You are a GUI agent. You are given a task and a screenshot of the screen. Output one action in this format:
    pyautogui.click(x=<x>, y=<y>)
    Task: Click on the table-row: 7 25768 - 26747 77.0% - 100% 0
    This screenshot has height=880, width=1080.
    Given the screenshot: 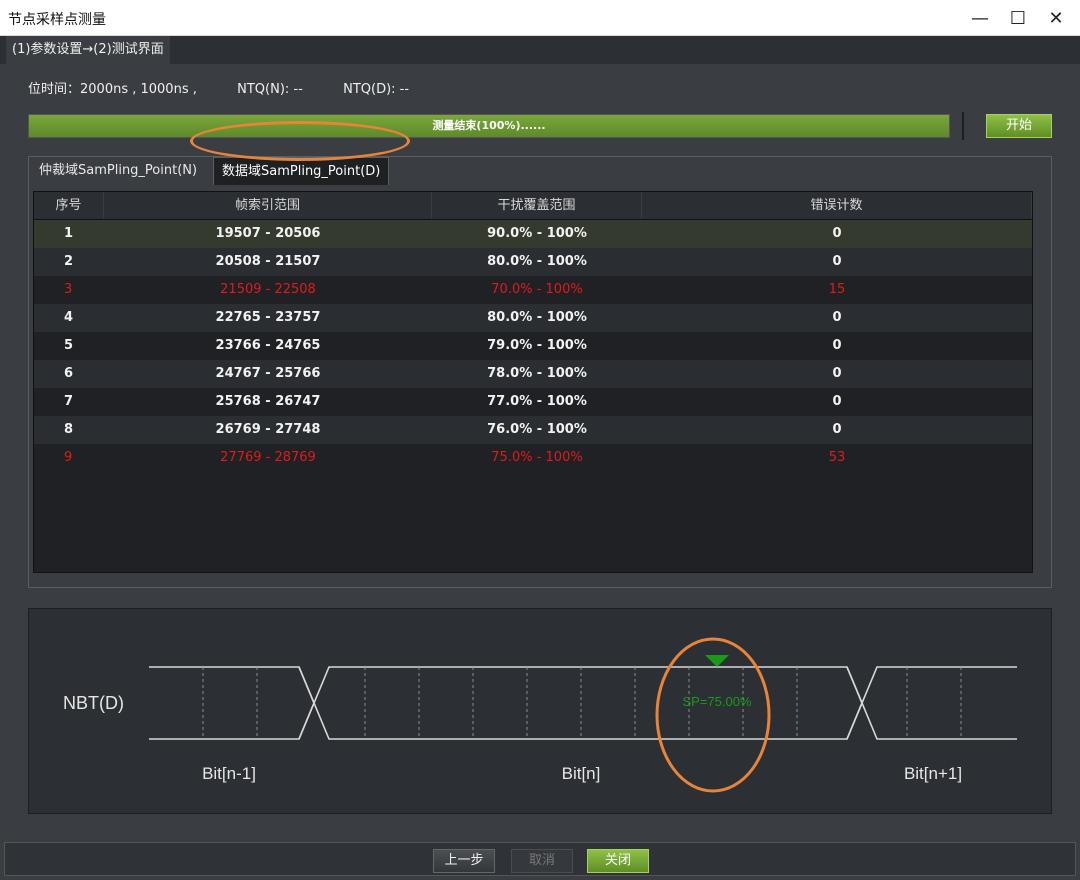 What is the action you would take?
    pyautogui.click(x=533, y=402)
    